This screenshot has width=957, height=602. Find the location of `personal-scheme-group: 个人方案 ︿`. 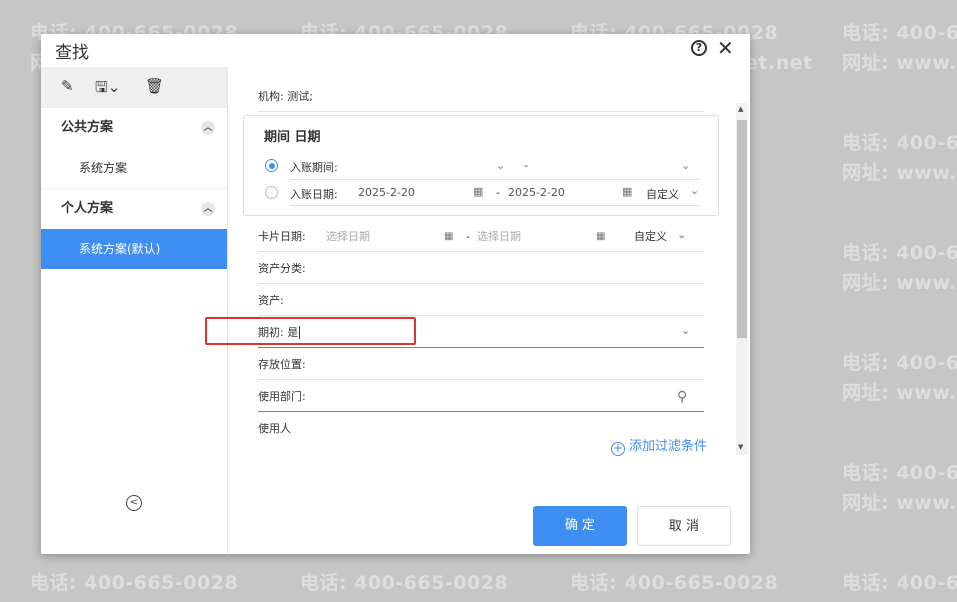

personal-scheme-group: 个人方案 ︿ is located at coordinates (134, 209).